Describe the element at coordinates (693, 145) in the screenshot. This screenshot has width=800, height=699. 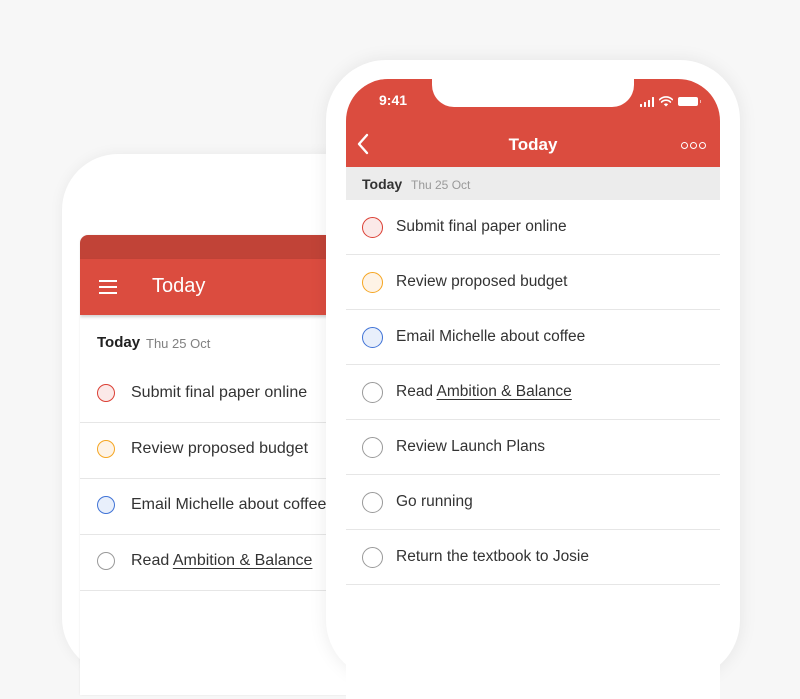
I see `more-options-icon` at that location.